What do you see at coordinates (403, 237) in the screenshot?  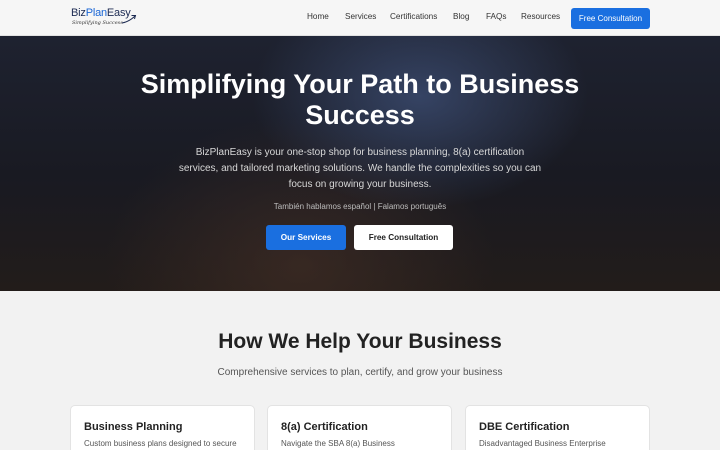 I see `hero-free-consultation-button: Free Consultation` at bounding box center [403, 237].